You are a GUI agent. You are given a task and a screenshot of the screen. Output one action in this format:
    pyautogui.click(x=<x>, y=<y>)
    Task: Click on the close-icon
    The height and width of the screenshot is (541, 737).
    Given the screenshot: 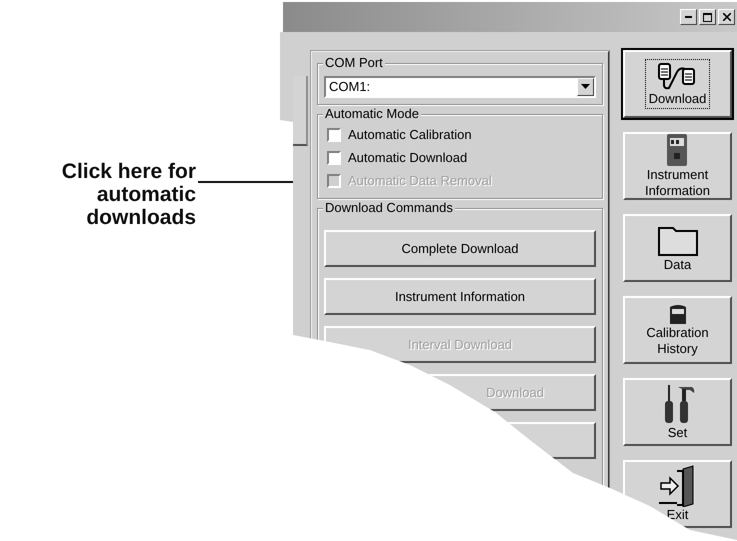 What is the action you would take?
    pyautogui.click(x=726, y=17)
    